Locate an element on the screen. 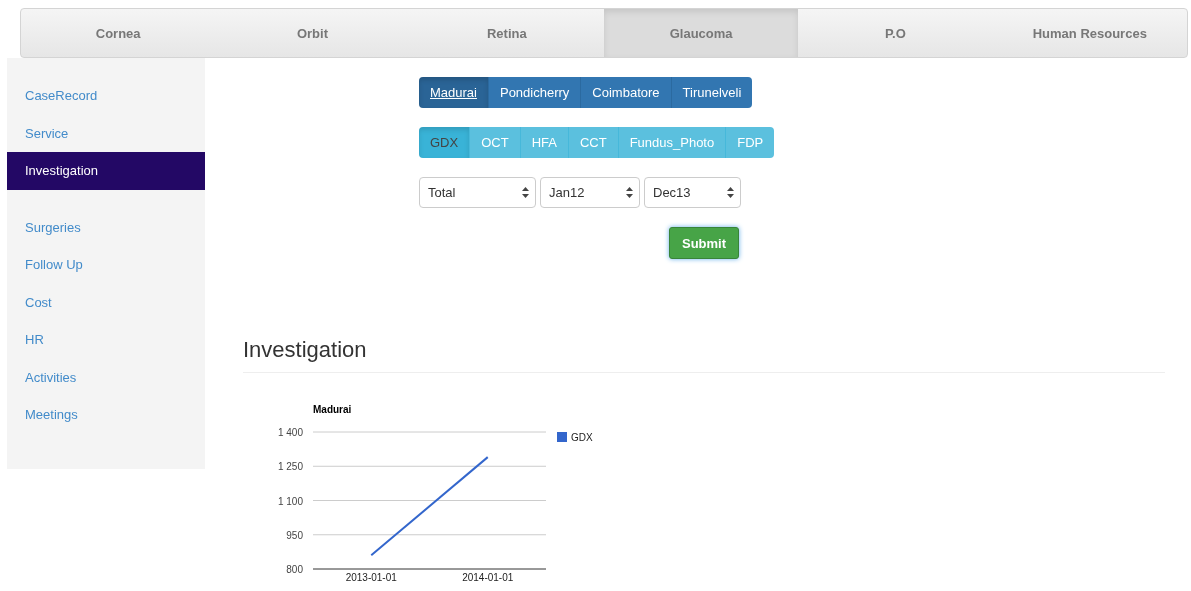  module-button: FDP is located at coordinates (750, 142).